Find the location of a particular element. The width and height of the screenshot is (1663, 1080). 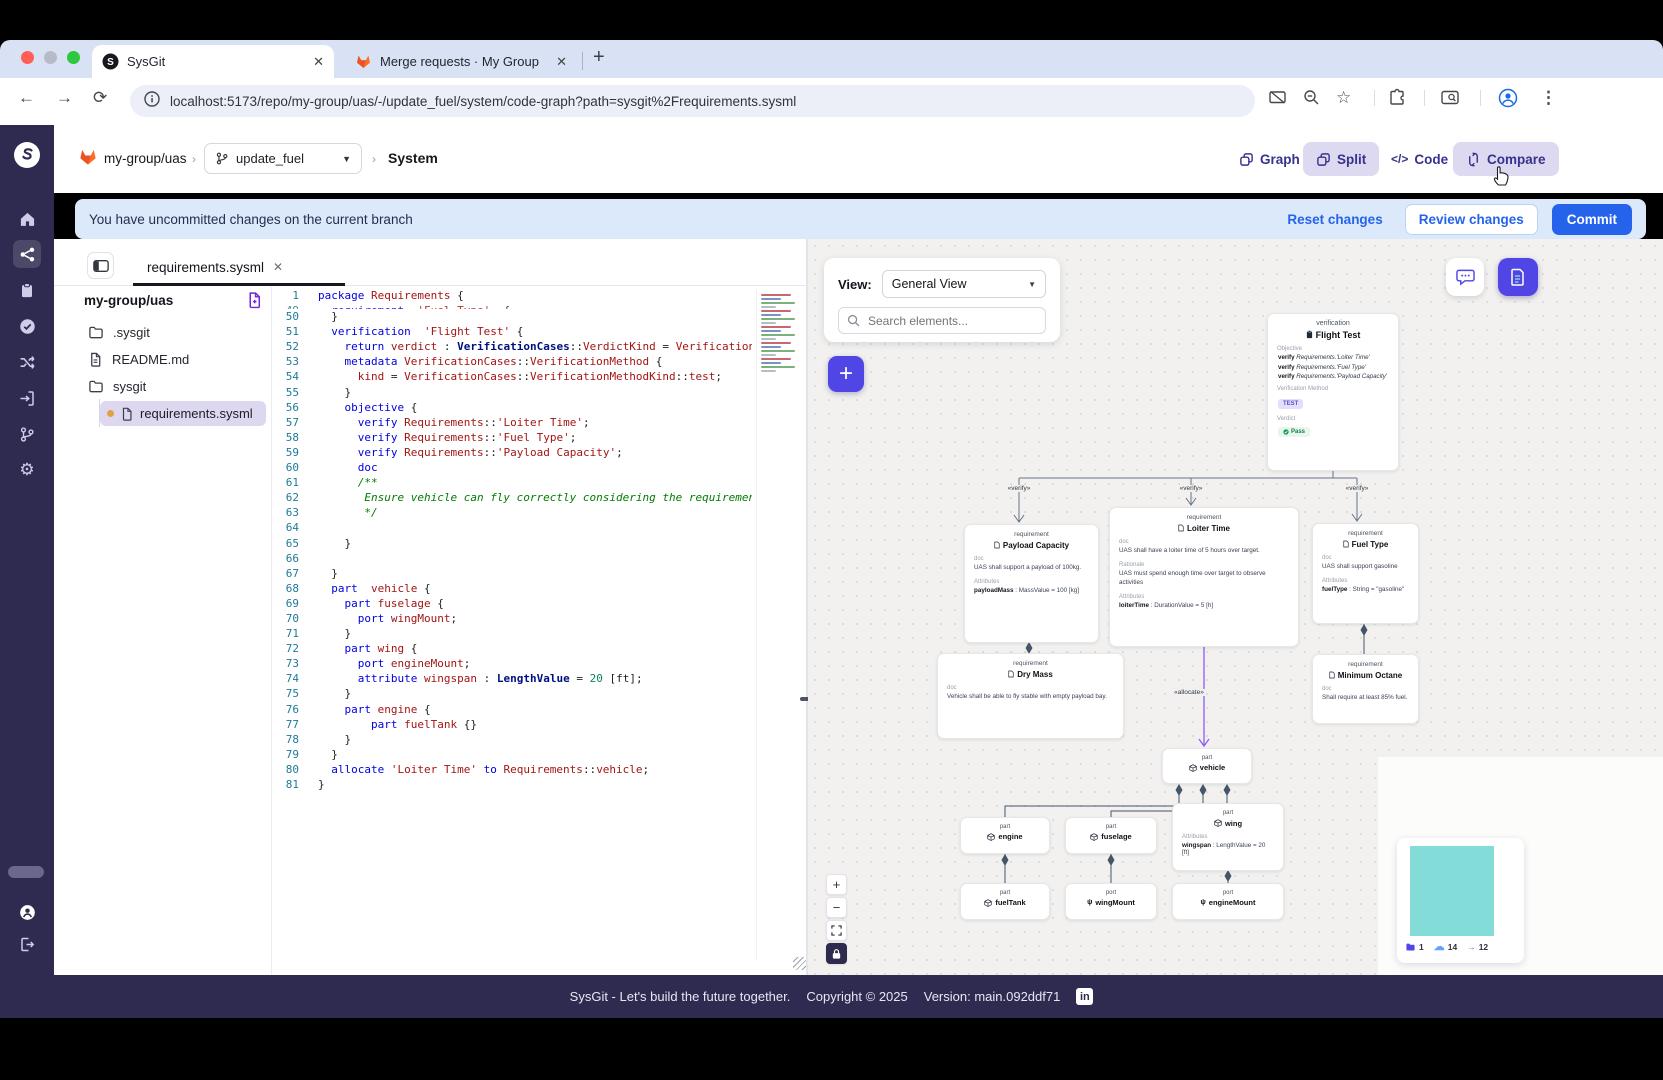

code-line: 1 package Requirements { is located at coordinates (512, 295).